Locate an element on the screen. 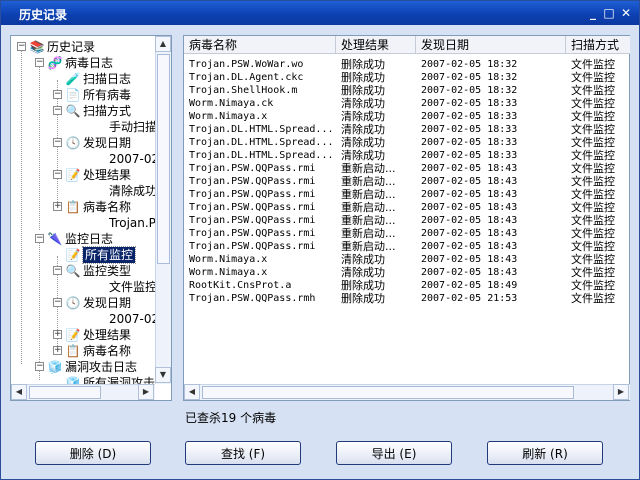 Image resolution: width=640 pixels, height=480 pixels. tree-node-icon: 🔍 is located at coordinates (73, 111).